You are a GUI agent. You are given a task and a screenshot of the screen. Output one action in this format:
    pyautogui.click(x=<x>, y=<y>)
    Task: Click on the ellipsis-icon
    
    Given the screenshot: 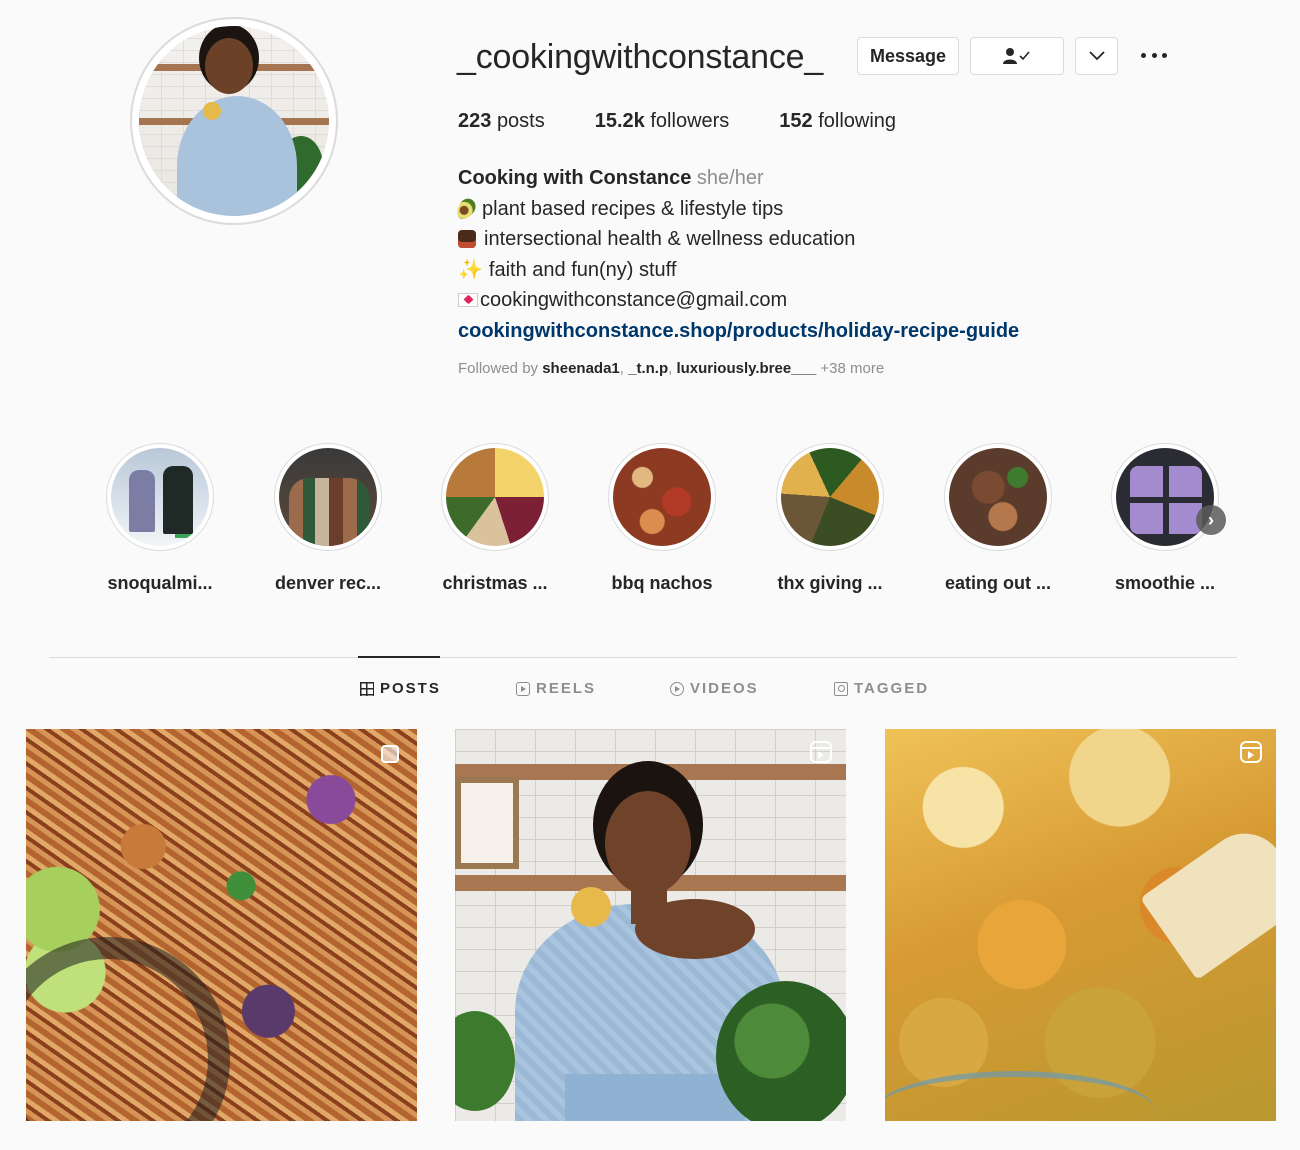 What is the action you would take?
    pyautogui.click(x=1154, y=55)
    